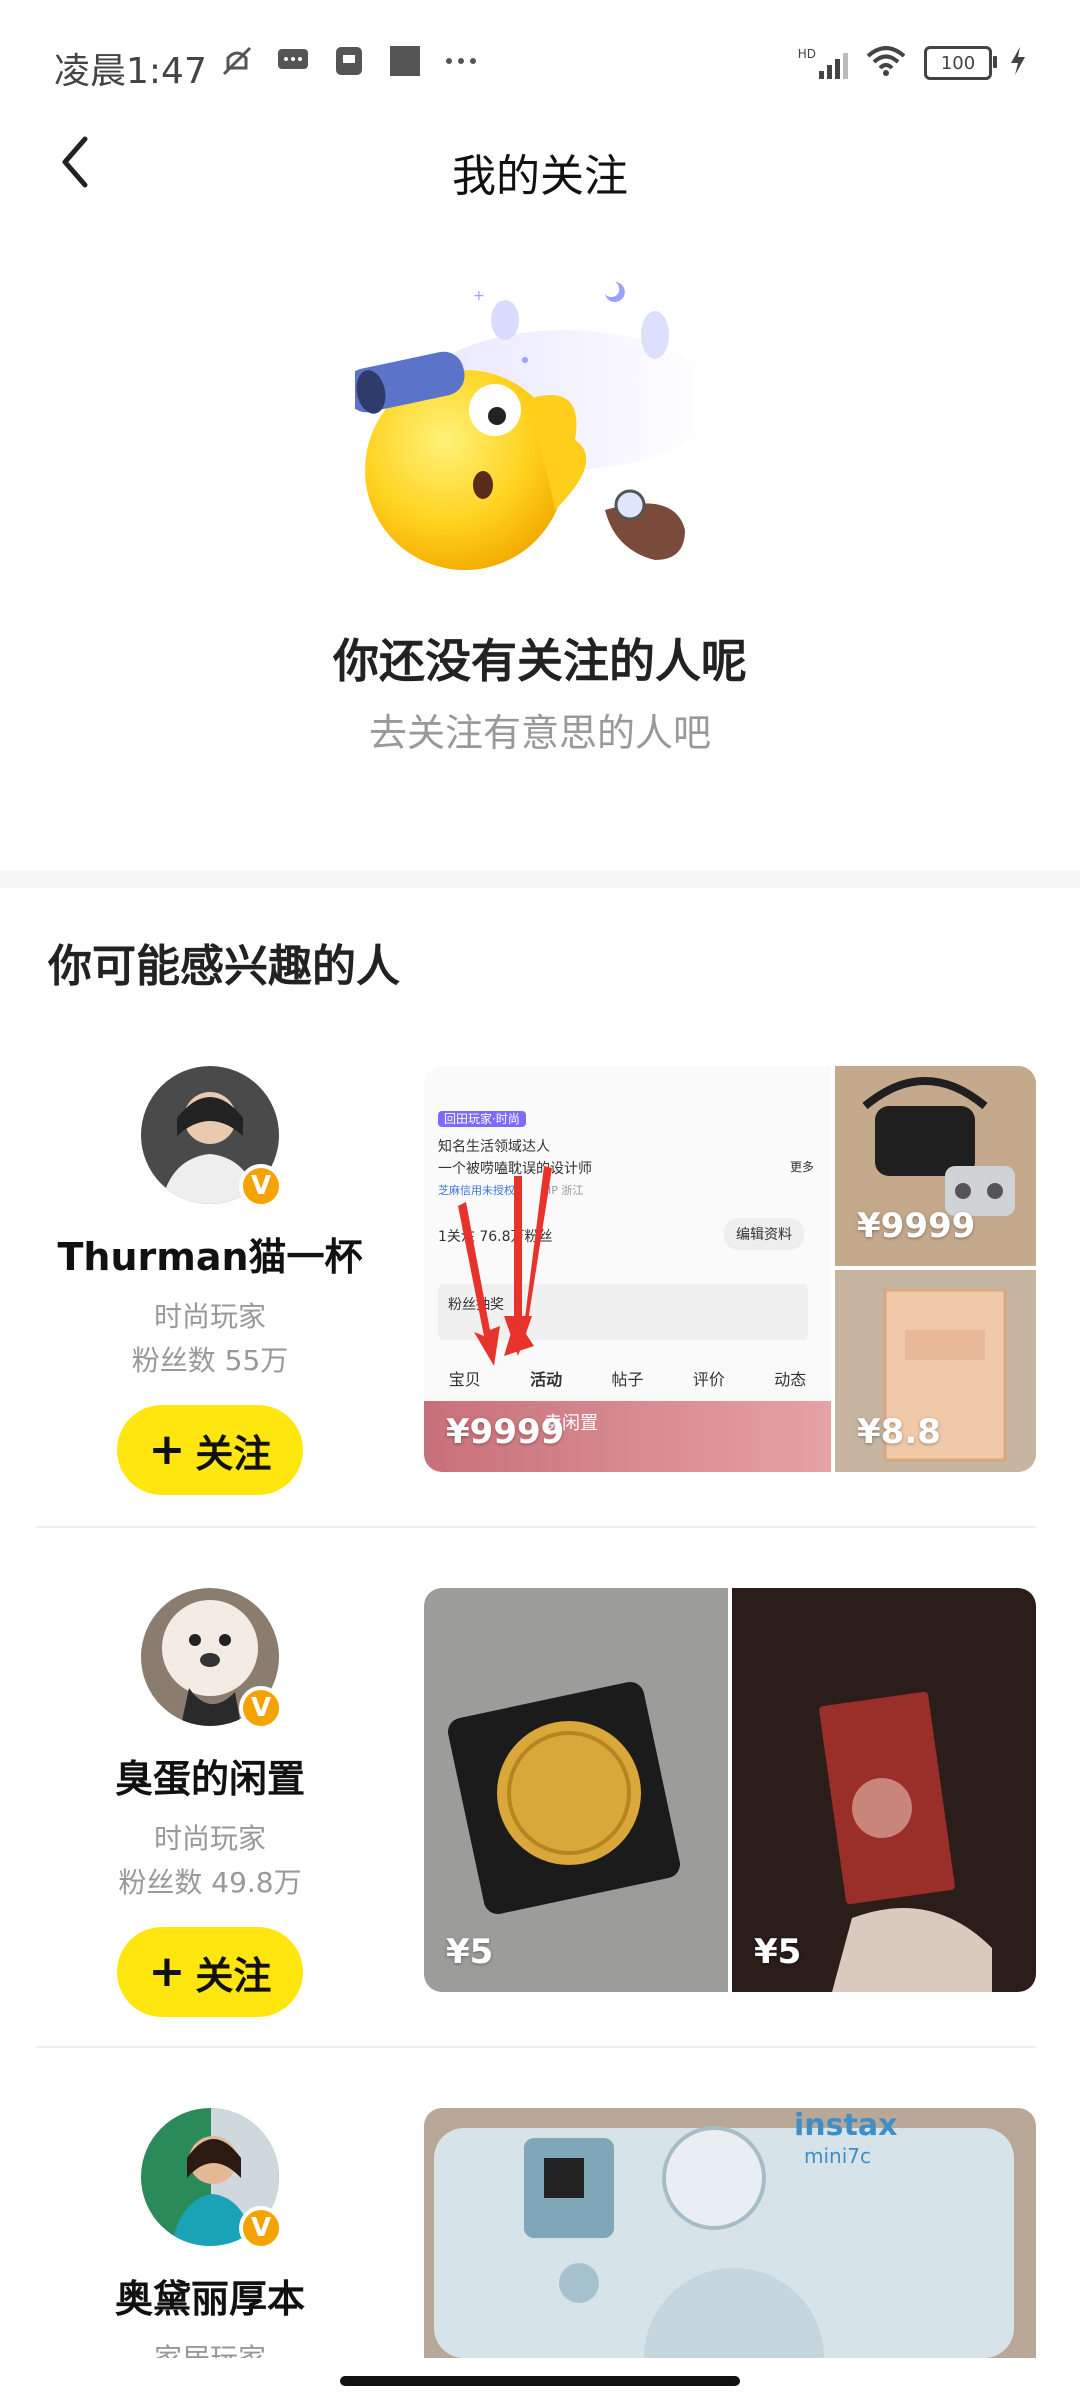  I want to click on network-label: HD, so click(806, 54).